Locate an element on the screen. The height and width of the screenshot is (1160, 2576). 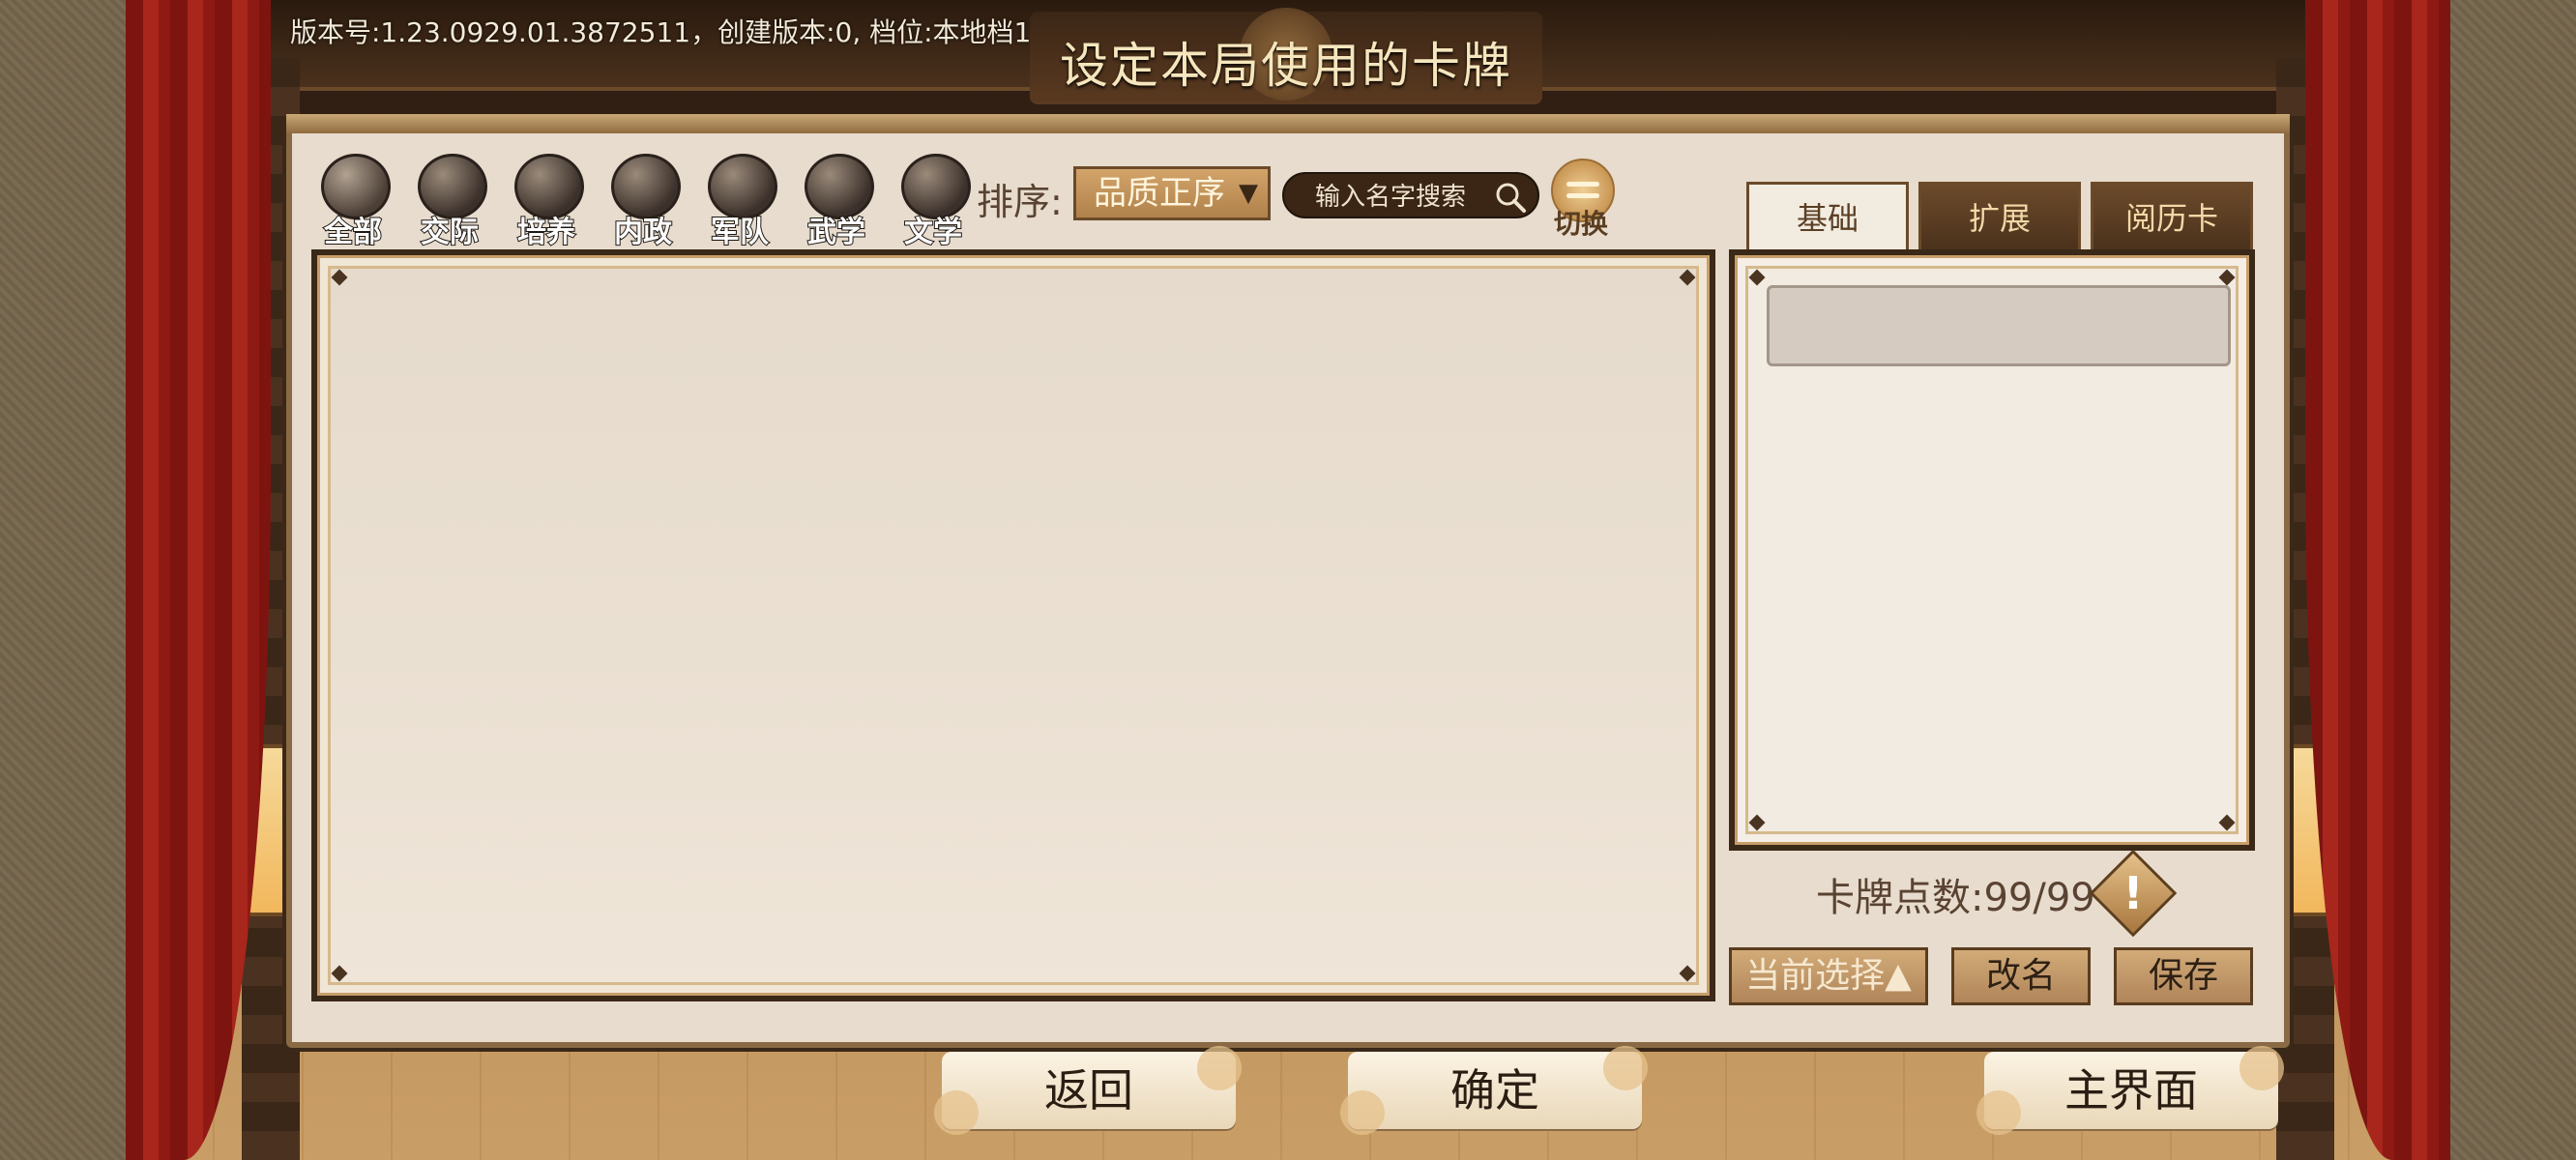
sort-label: 排序: is located at coordinates (1020, 202).